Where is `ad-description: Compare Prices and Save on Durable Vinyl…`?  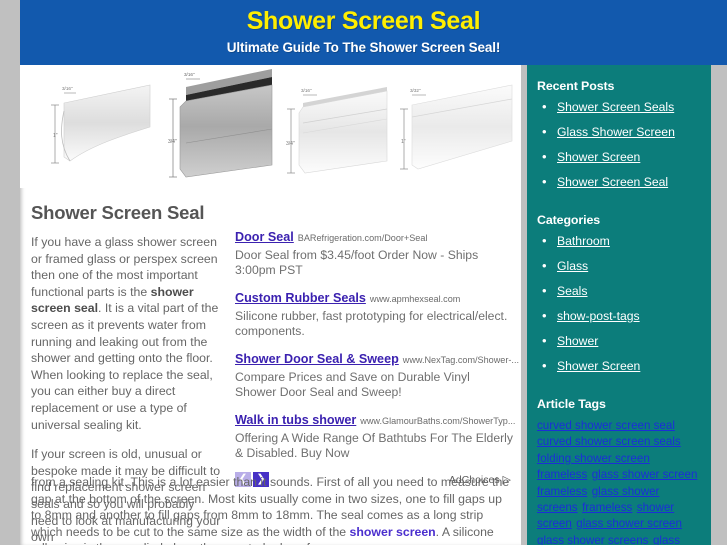 ad-description: Compare Prices and Save on Durable Vinyl… is located at coordinates (352, 384).